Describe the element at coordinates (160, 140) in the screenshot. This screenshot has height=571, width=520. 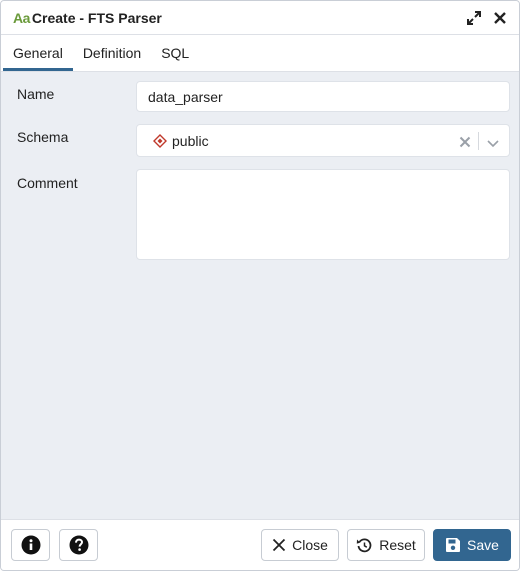
I see `schema-icon` at that location.